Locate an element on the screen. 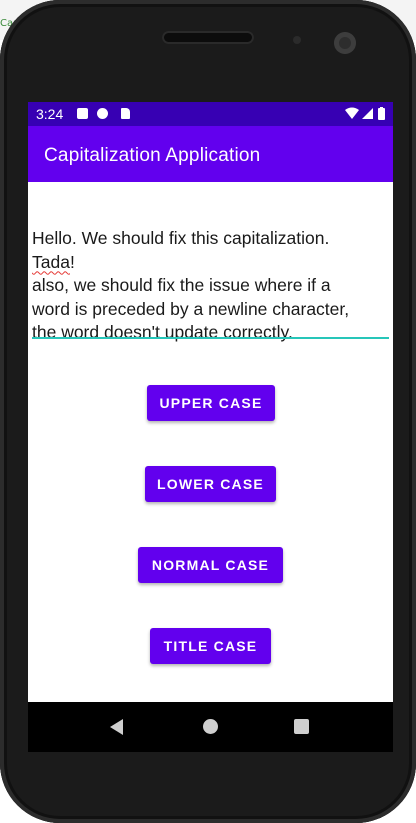 The height and width of the screenshot is (823, 416). front-camera-icon is located at coordinates (345, 43).